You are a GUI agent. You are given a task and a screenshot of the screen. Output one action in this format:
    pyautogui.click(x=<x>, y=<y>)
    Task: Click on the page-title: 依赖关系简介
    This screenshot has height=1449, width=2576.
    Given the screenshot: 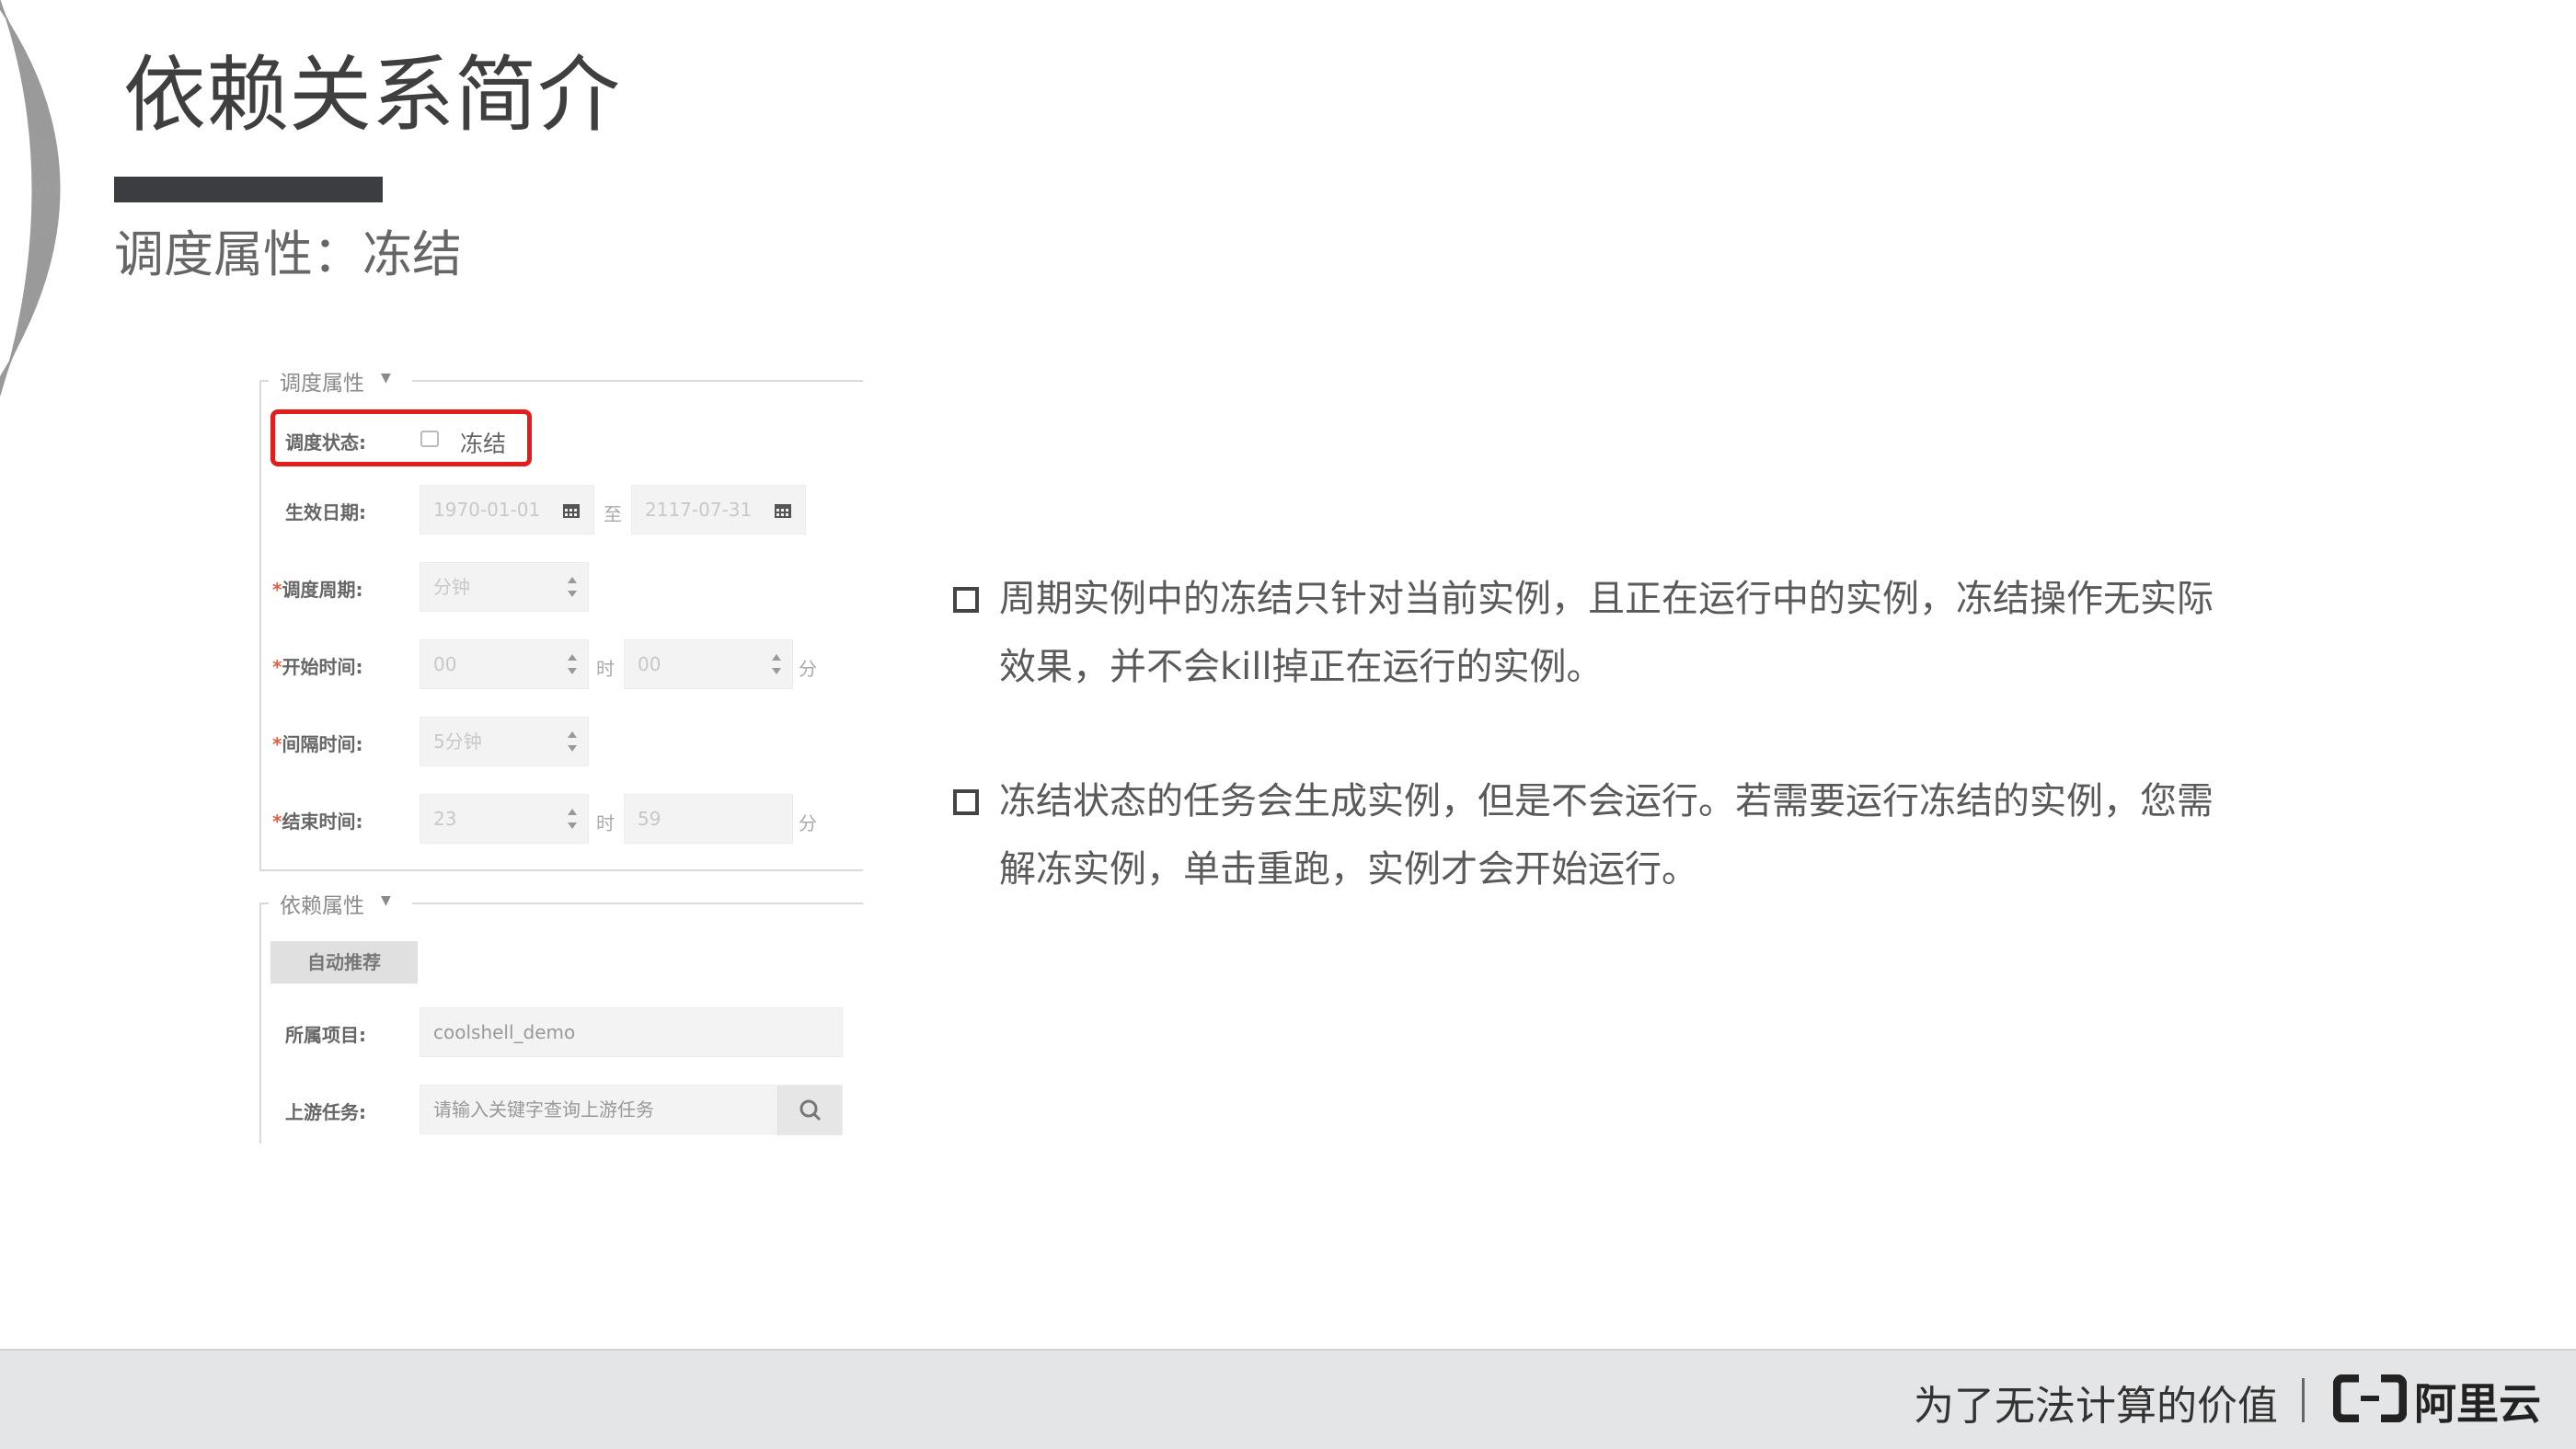 What is the action you would take?
    pyautogui.click(x=371, y=95)
    